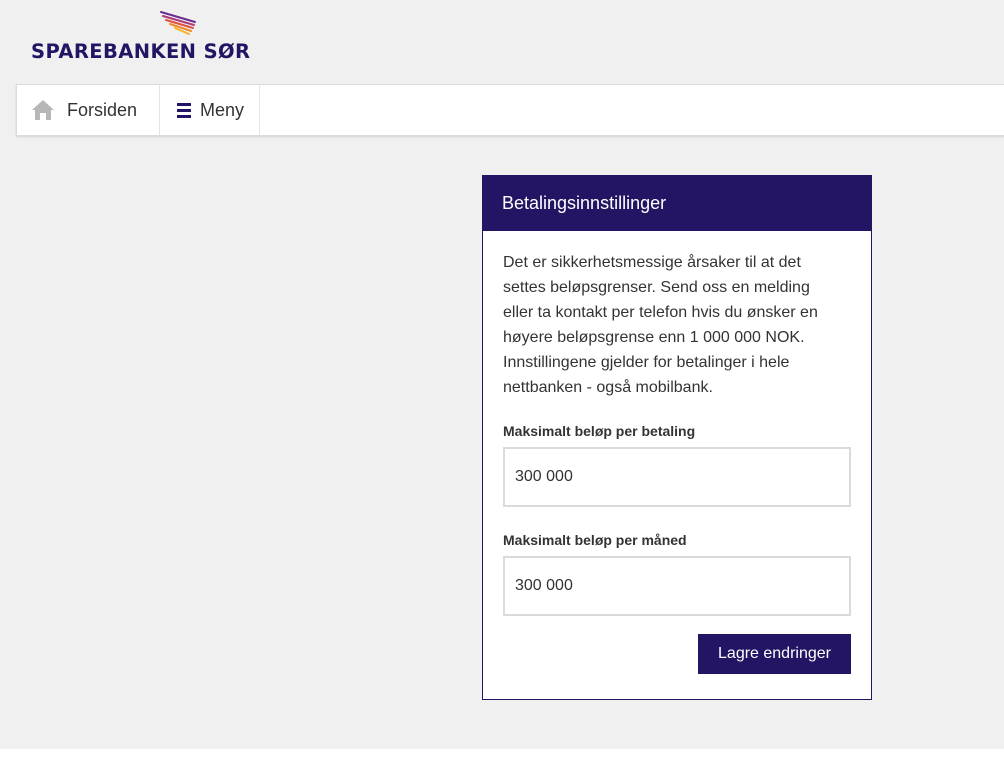 The width and height of the screenshot is (1004, 763). I want to click on bank-logo: SPAREBANKEN SØR, so click(141, 37).